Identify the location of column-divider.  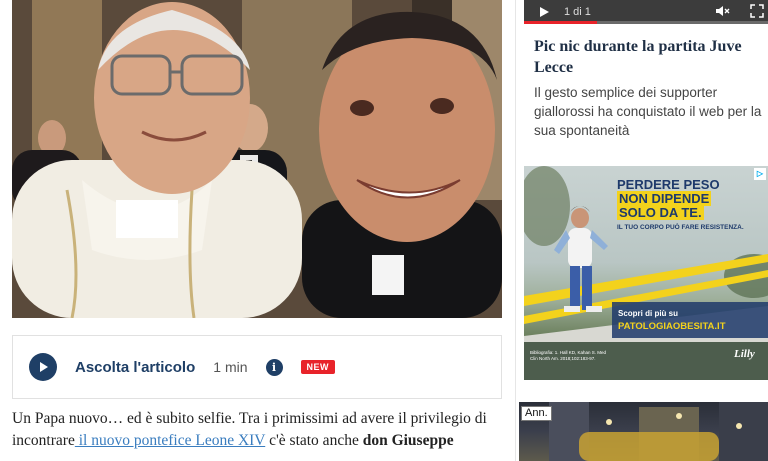
(515, 230).